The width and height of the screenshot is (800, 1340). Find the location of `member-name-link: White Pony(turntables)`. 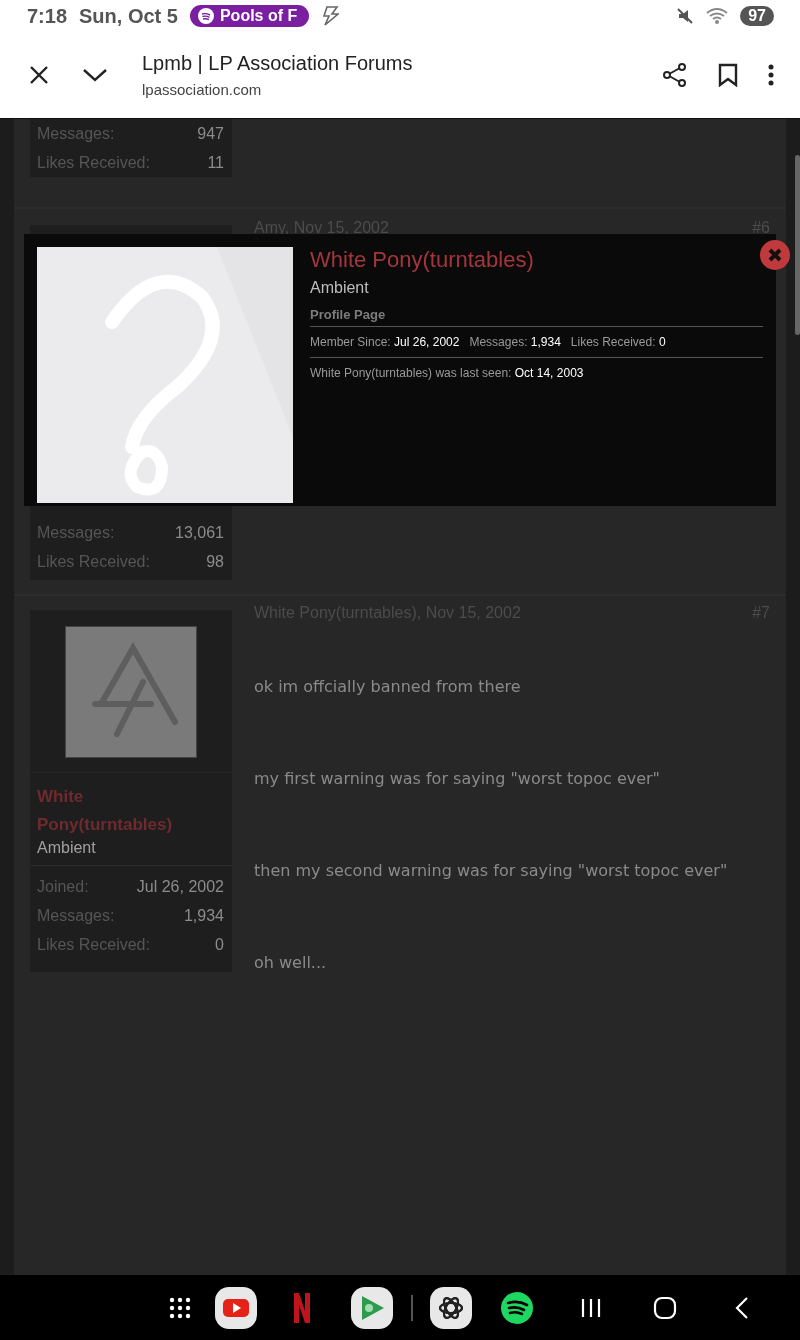

member-name-link: White Pony(turntables) is located at coordinates (536, 260).